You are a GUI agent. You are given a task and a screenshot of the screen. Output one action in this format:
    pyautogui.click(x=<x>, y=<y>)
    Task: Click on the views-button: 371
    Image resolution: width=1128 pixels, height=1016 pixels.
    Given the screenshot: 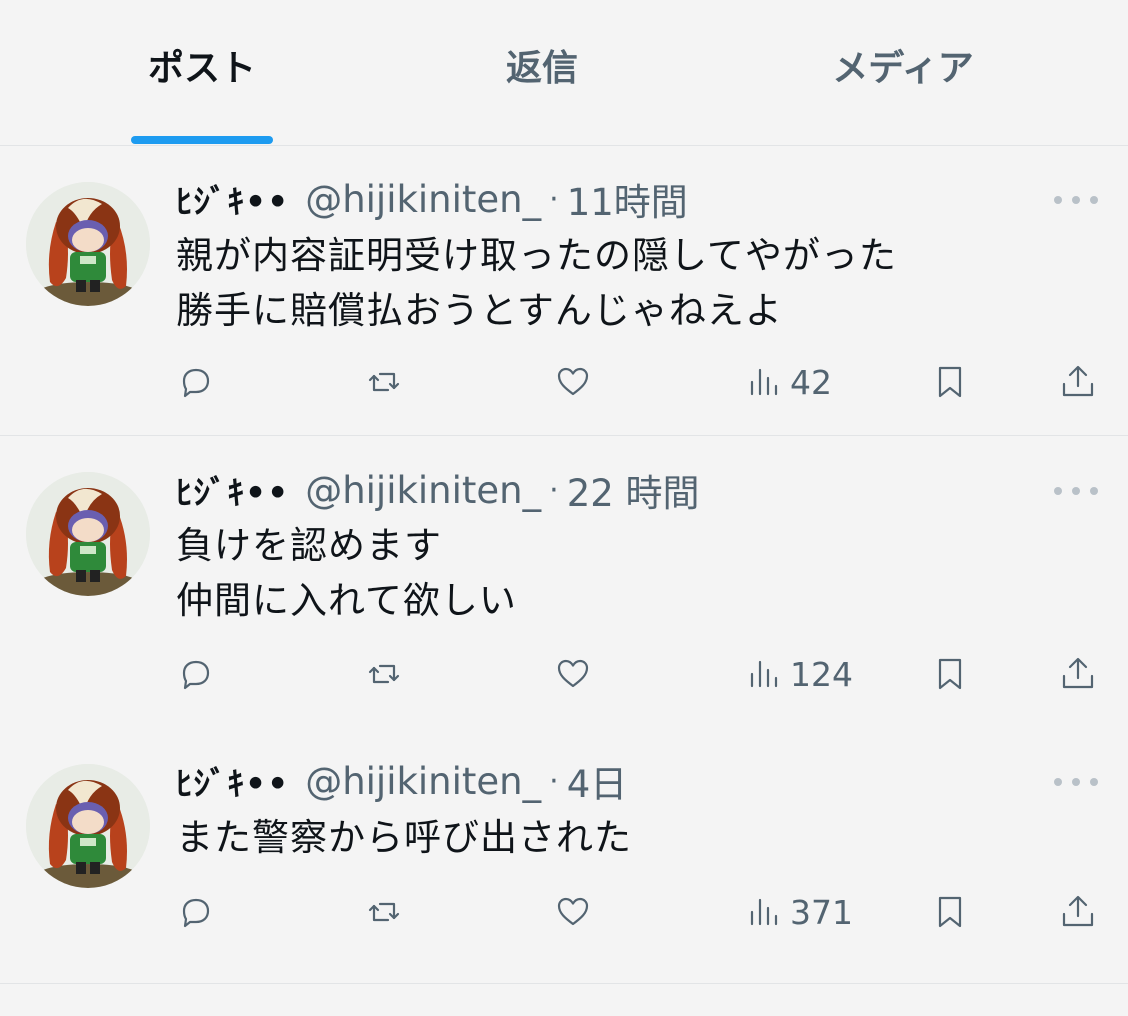 What is the action you would take?
    pyautogui.click(x=798, y=912)
    